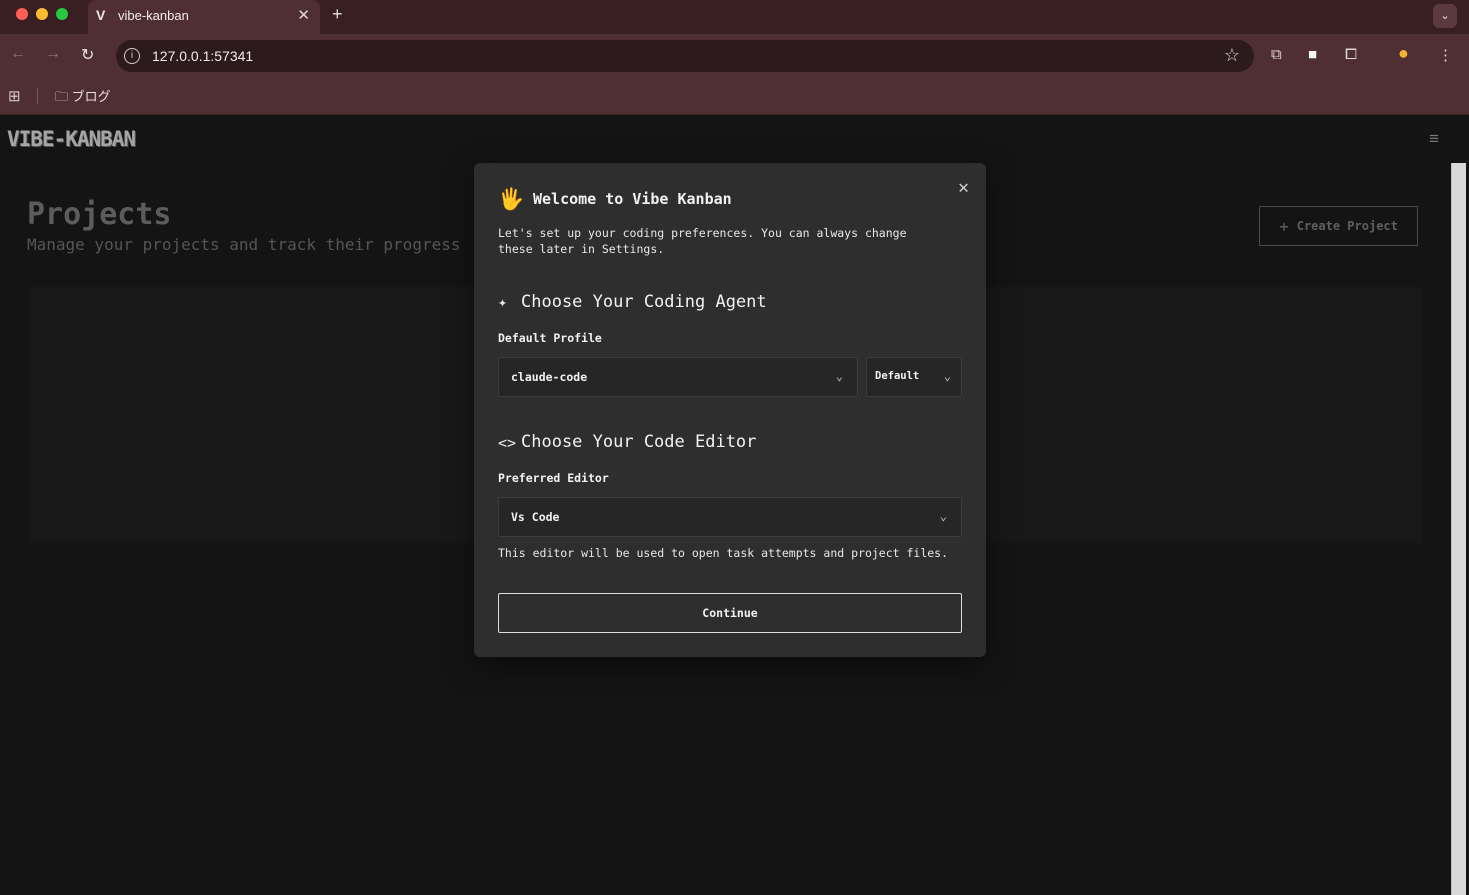 The image size is (1469, 895). I want to click on create-project-button: + Create Project, so click(1338, 226).